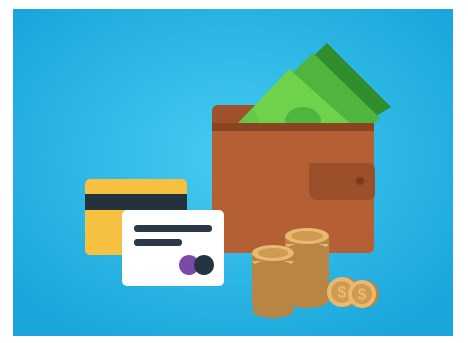 Image resolution: width=468 pixels, height=343 pixels. I want to click on dollar-coin-right-dollar-symbol: $, so click(362, 294).